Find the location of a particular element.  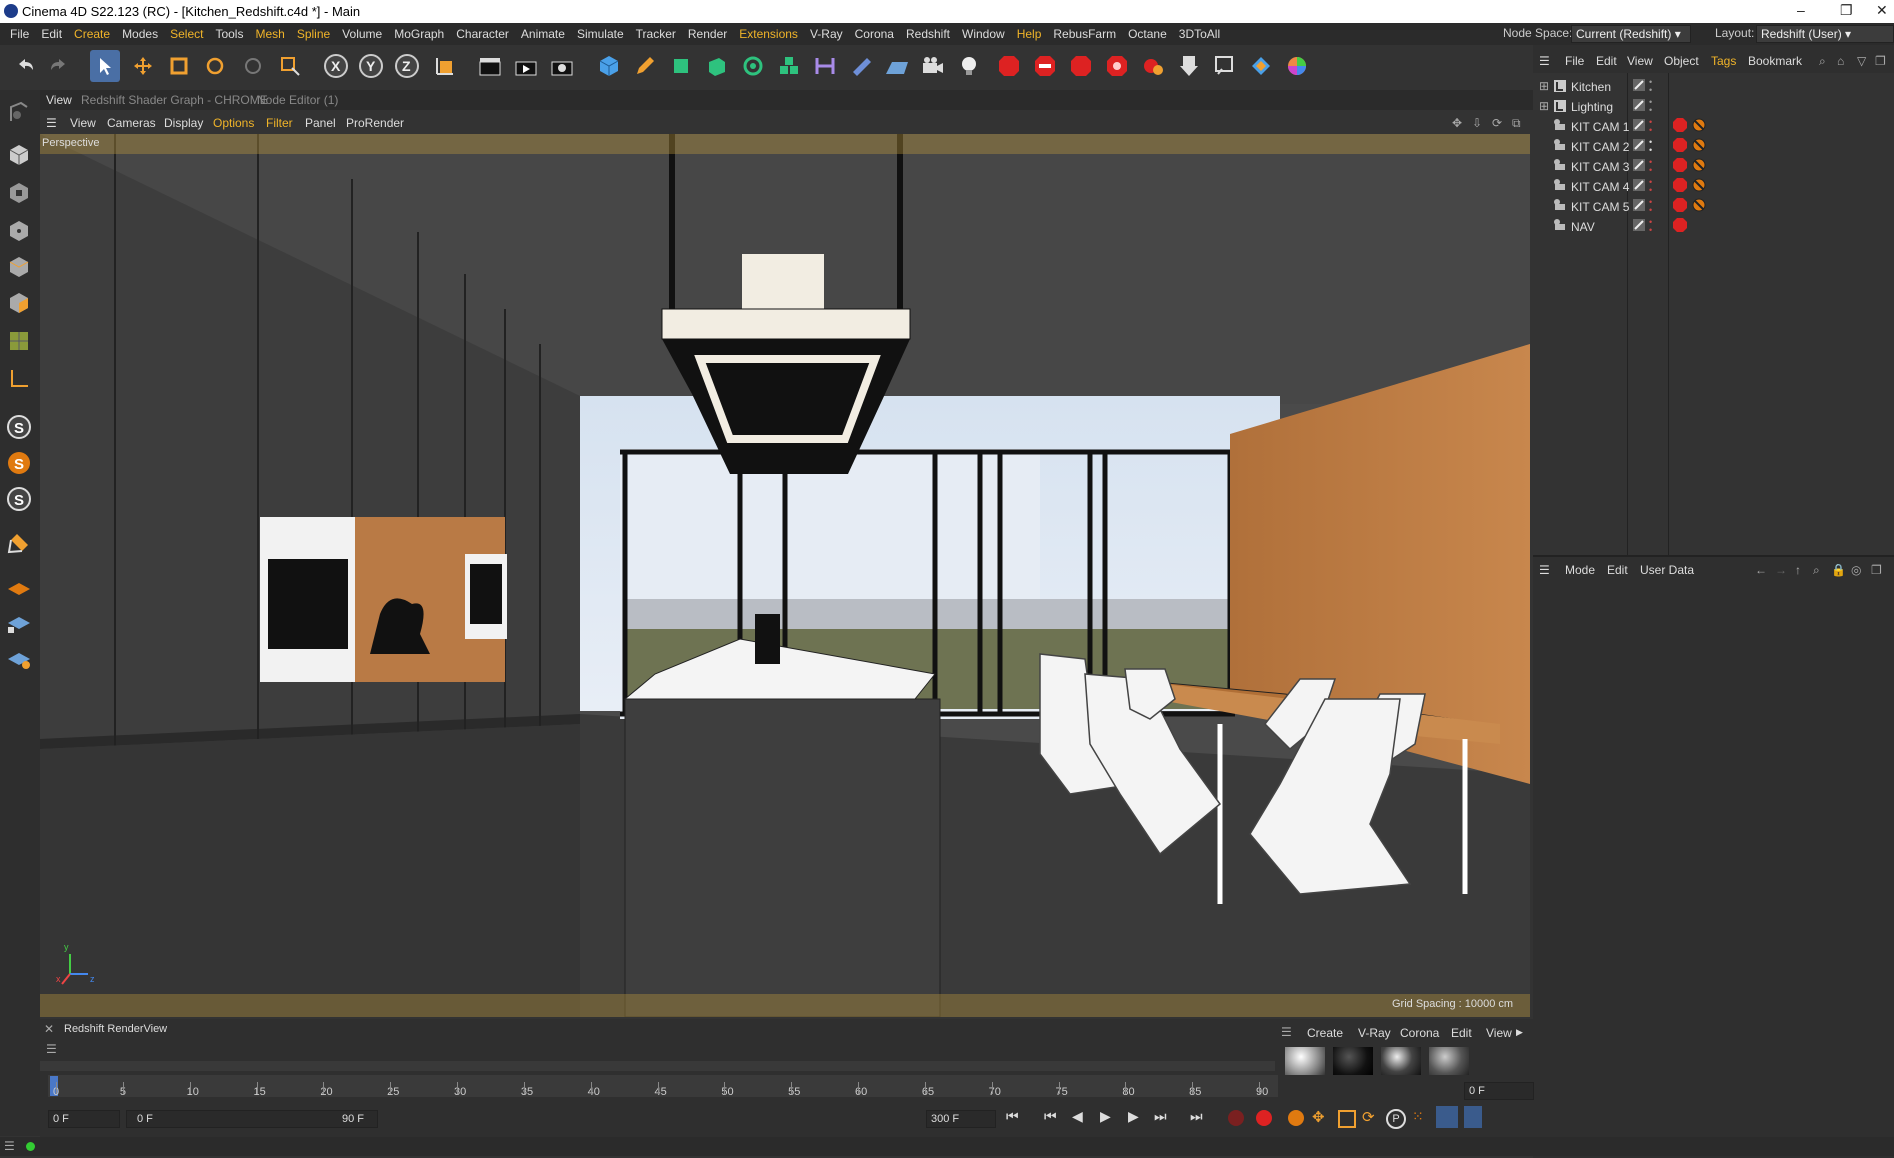

pen-button is located at coordinates (645, 66).